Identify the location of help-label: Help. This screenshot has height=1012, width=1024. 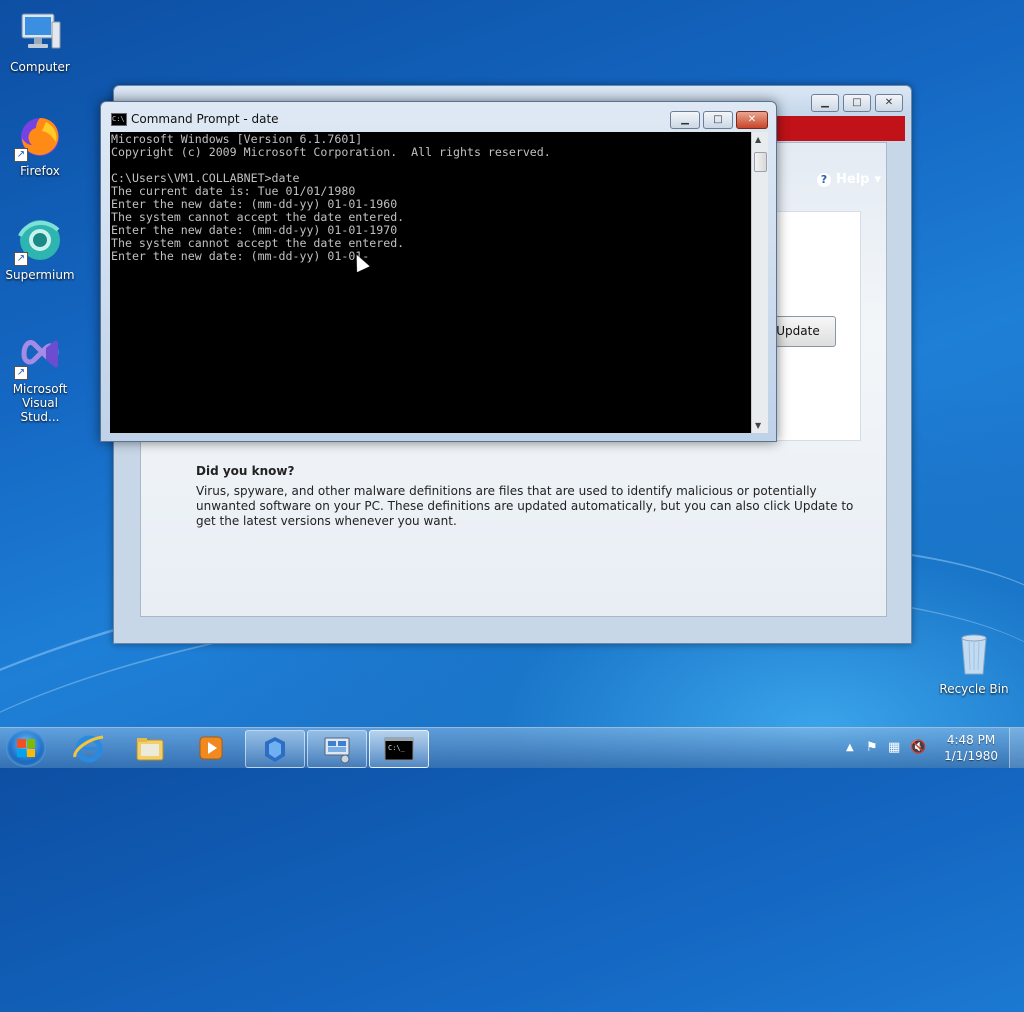
(853, 179).